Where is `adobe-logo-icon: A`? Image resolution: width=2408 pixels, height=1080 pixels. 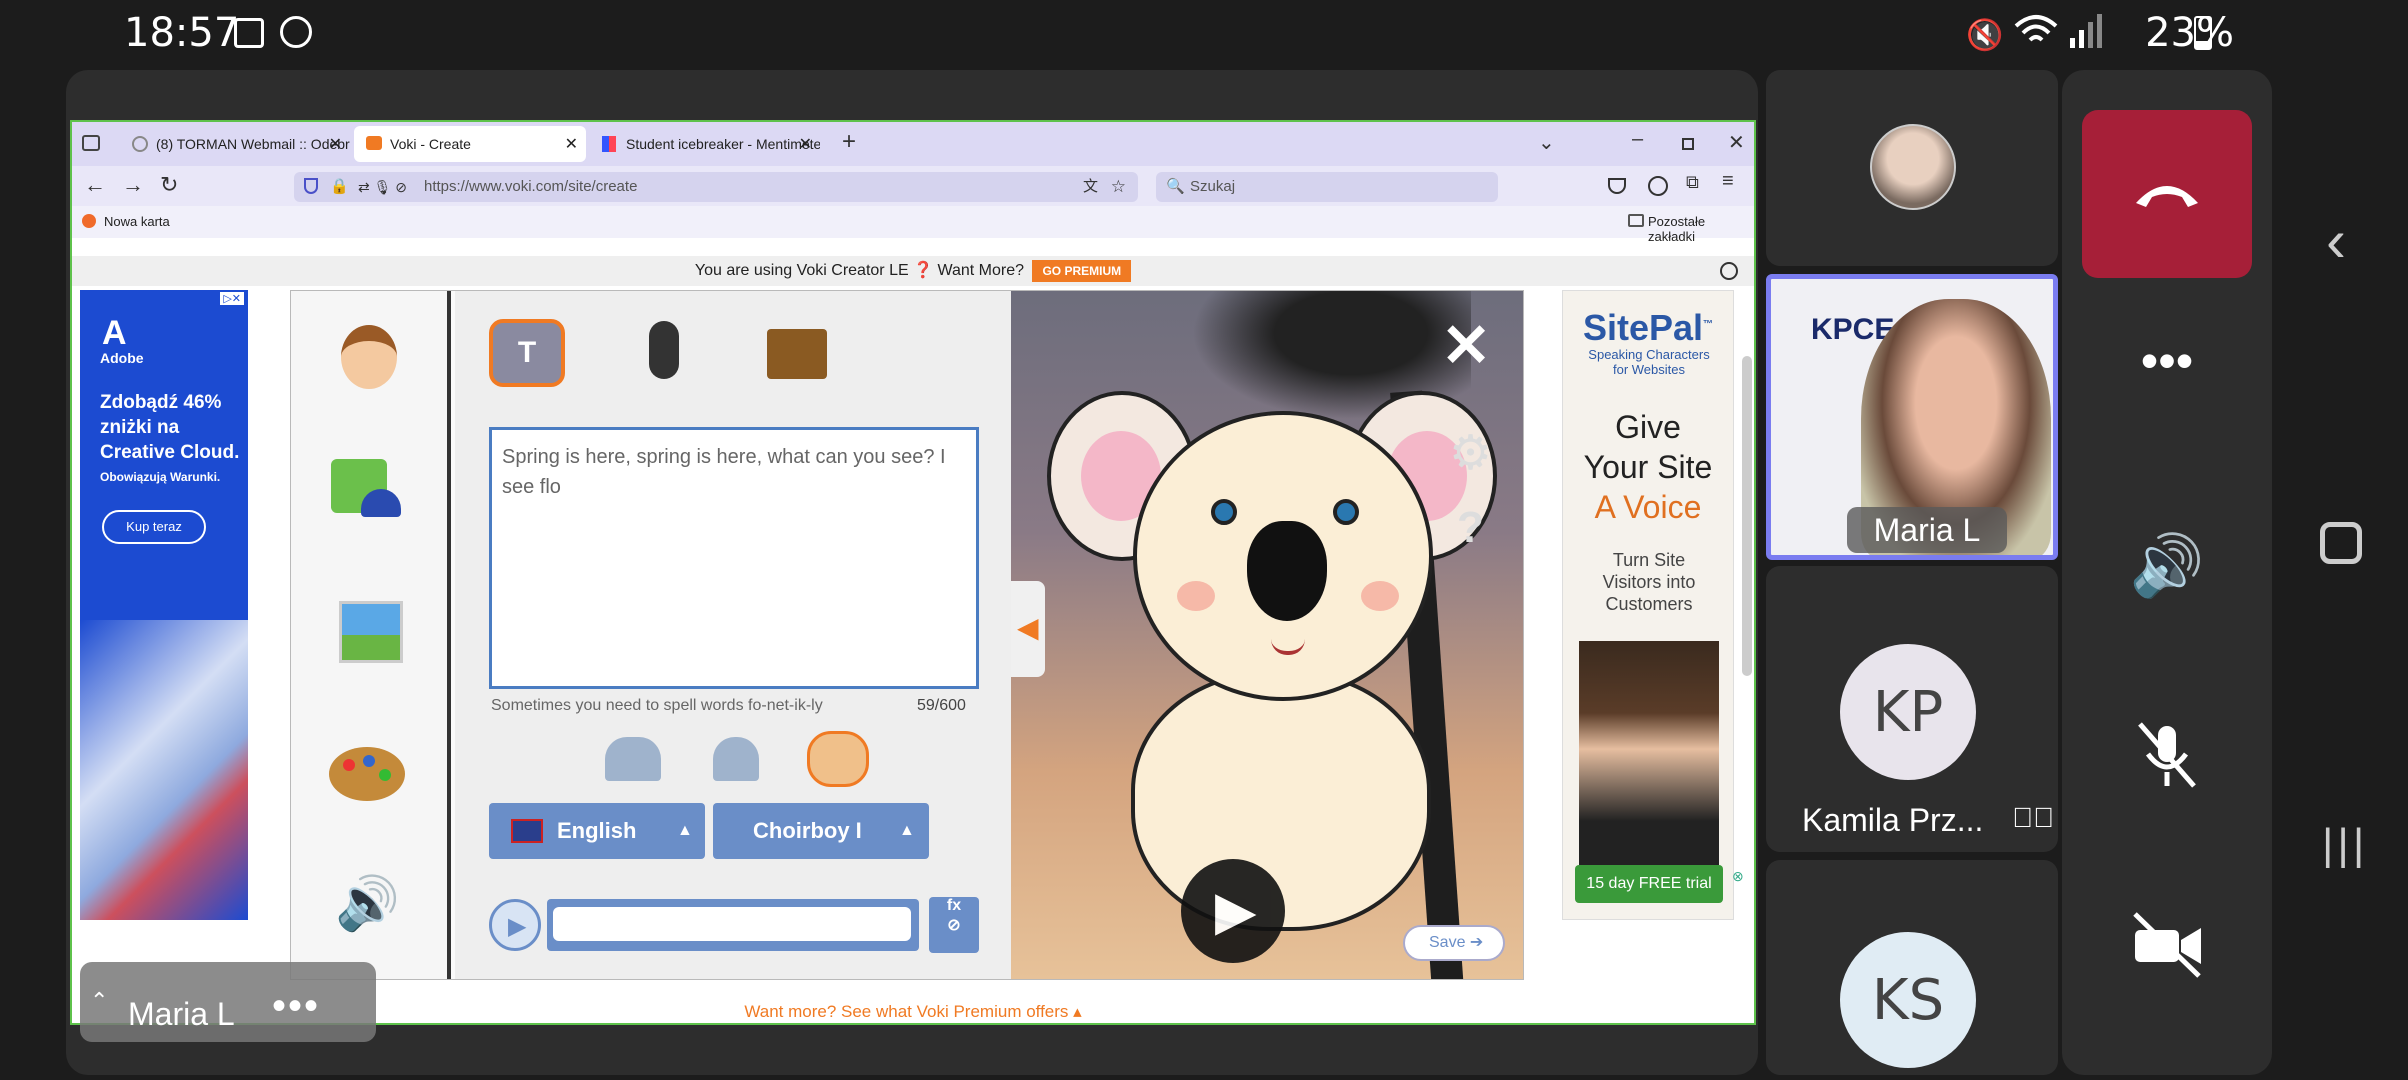
adobe-logo-icon: A is located at coordinates (114, 333).